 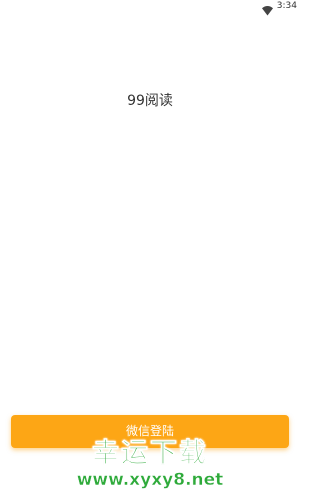 I want to click on wechat-login-button: 微信登陆, so click(x=150, y=431).